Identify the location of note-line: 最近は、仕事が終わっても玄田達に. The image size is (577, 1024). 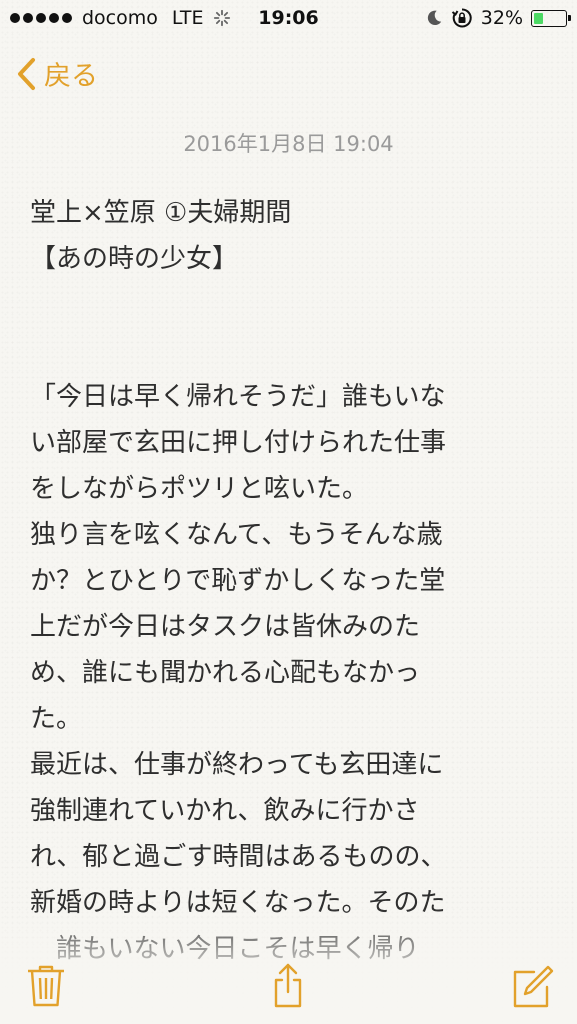
(237, 765).